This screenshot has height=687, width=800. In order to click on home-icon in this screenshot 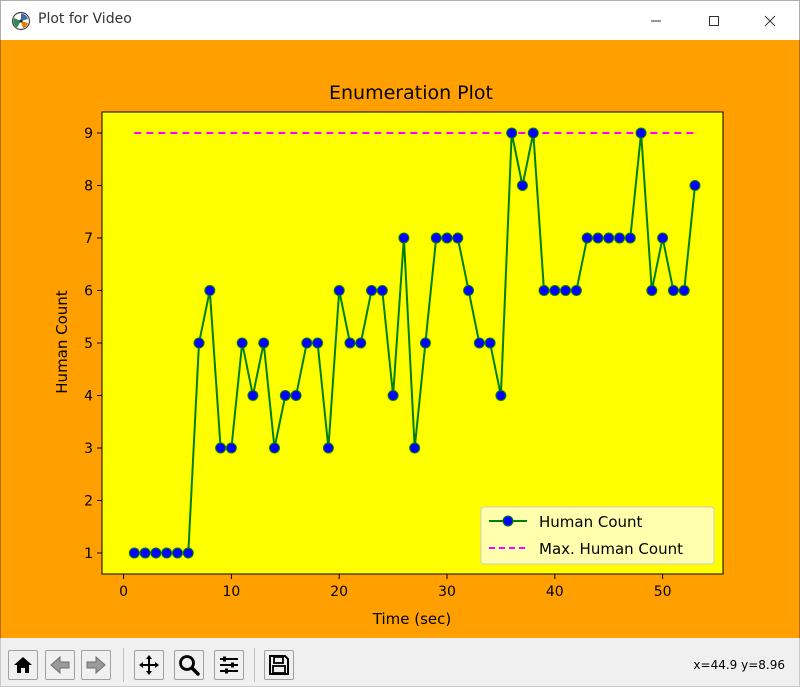, I will do `click(23, 665)`.